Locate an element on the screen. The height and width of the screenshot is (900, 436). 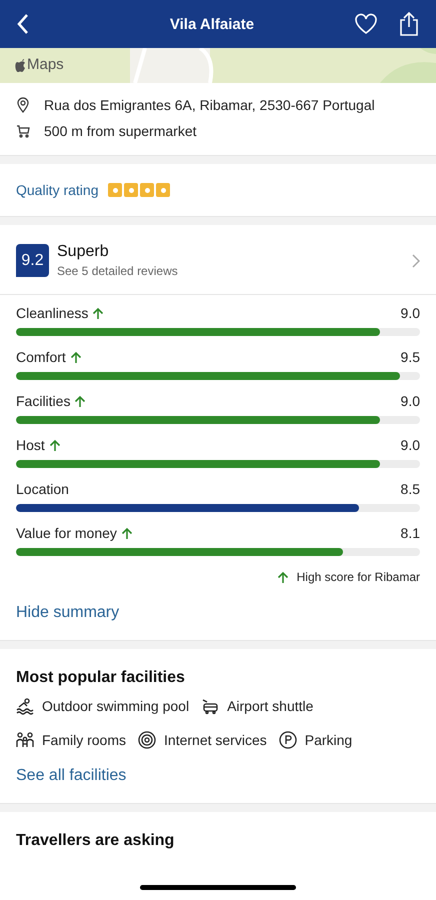
cart-icon is located at coordinates (23, 131).